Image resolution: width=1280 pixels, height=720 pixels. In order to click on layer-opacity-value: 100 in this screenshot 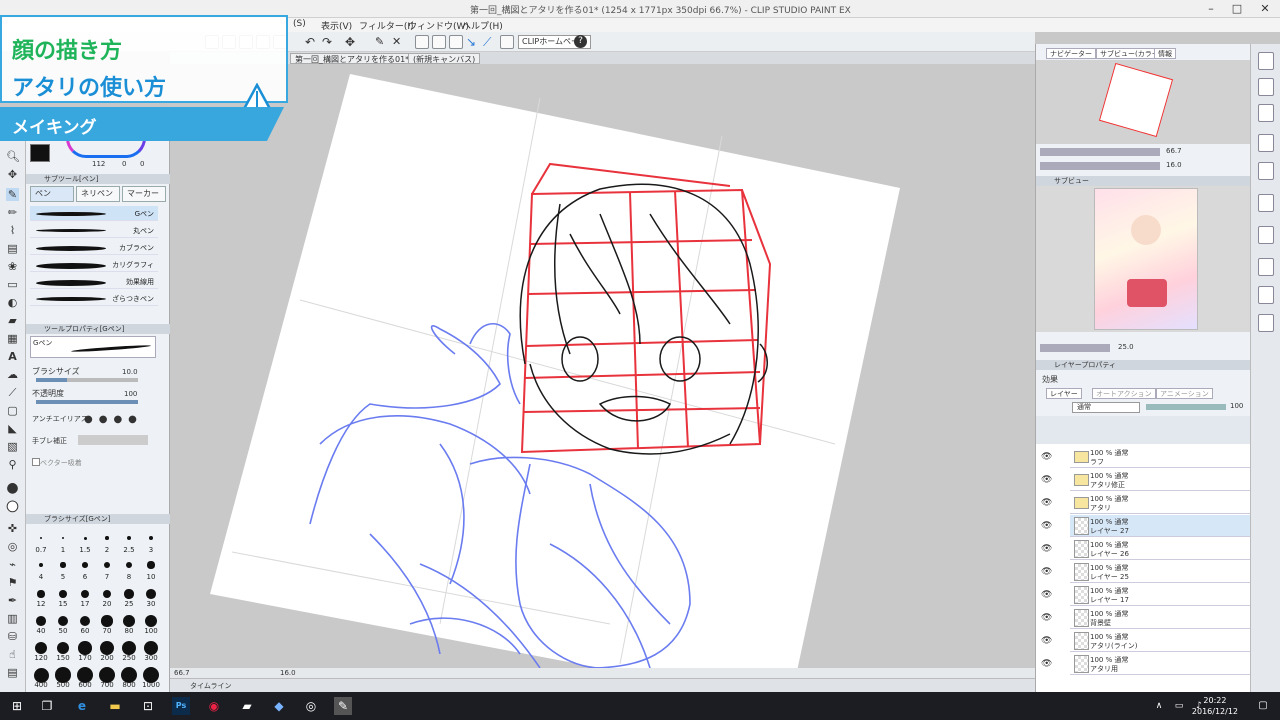, I will do `click(1236, 406)`.